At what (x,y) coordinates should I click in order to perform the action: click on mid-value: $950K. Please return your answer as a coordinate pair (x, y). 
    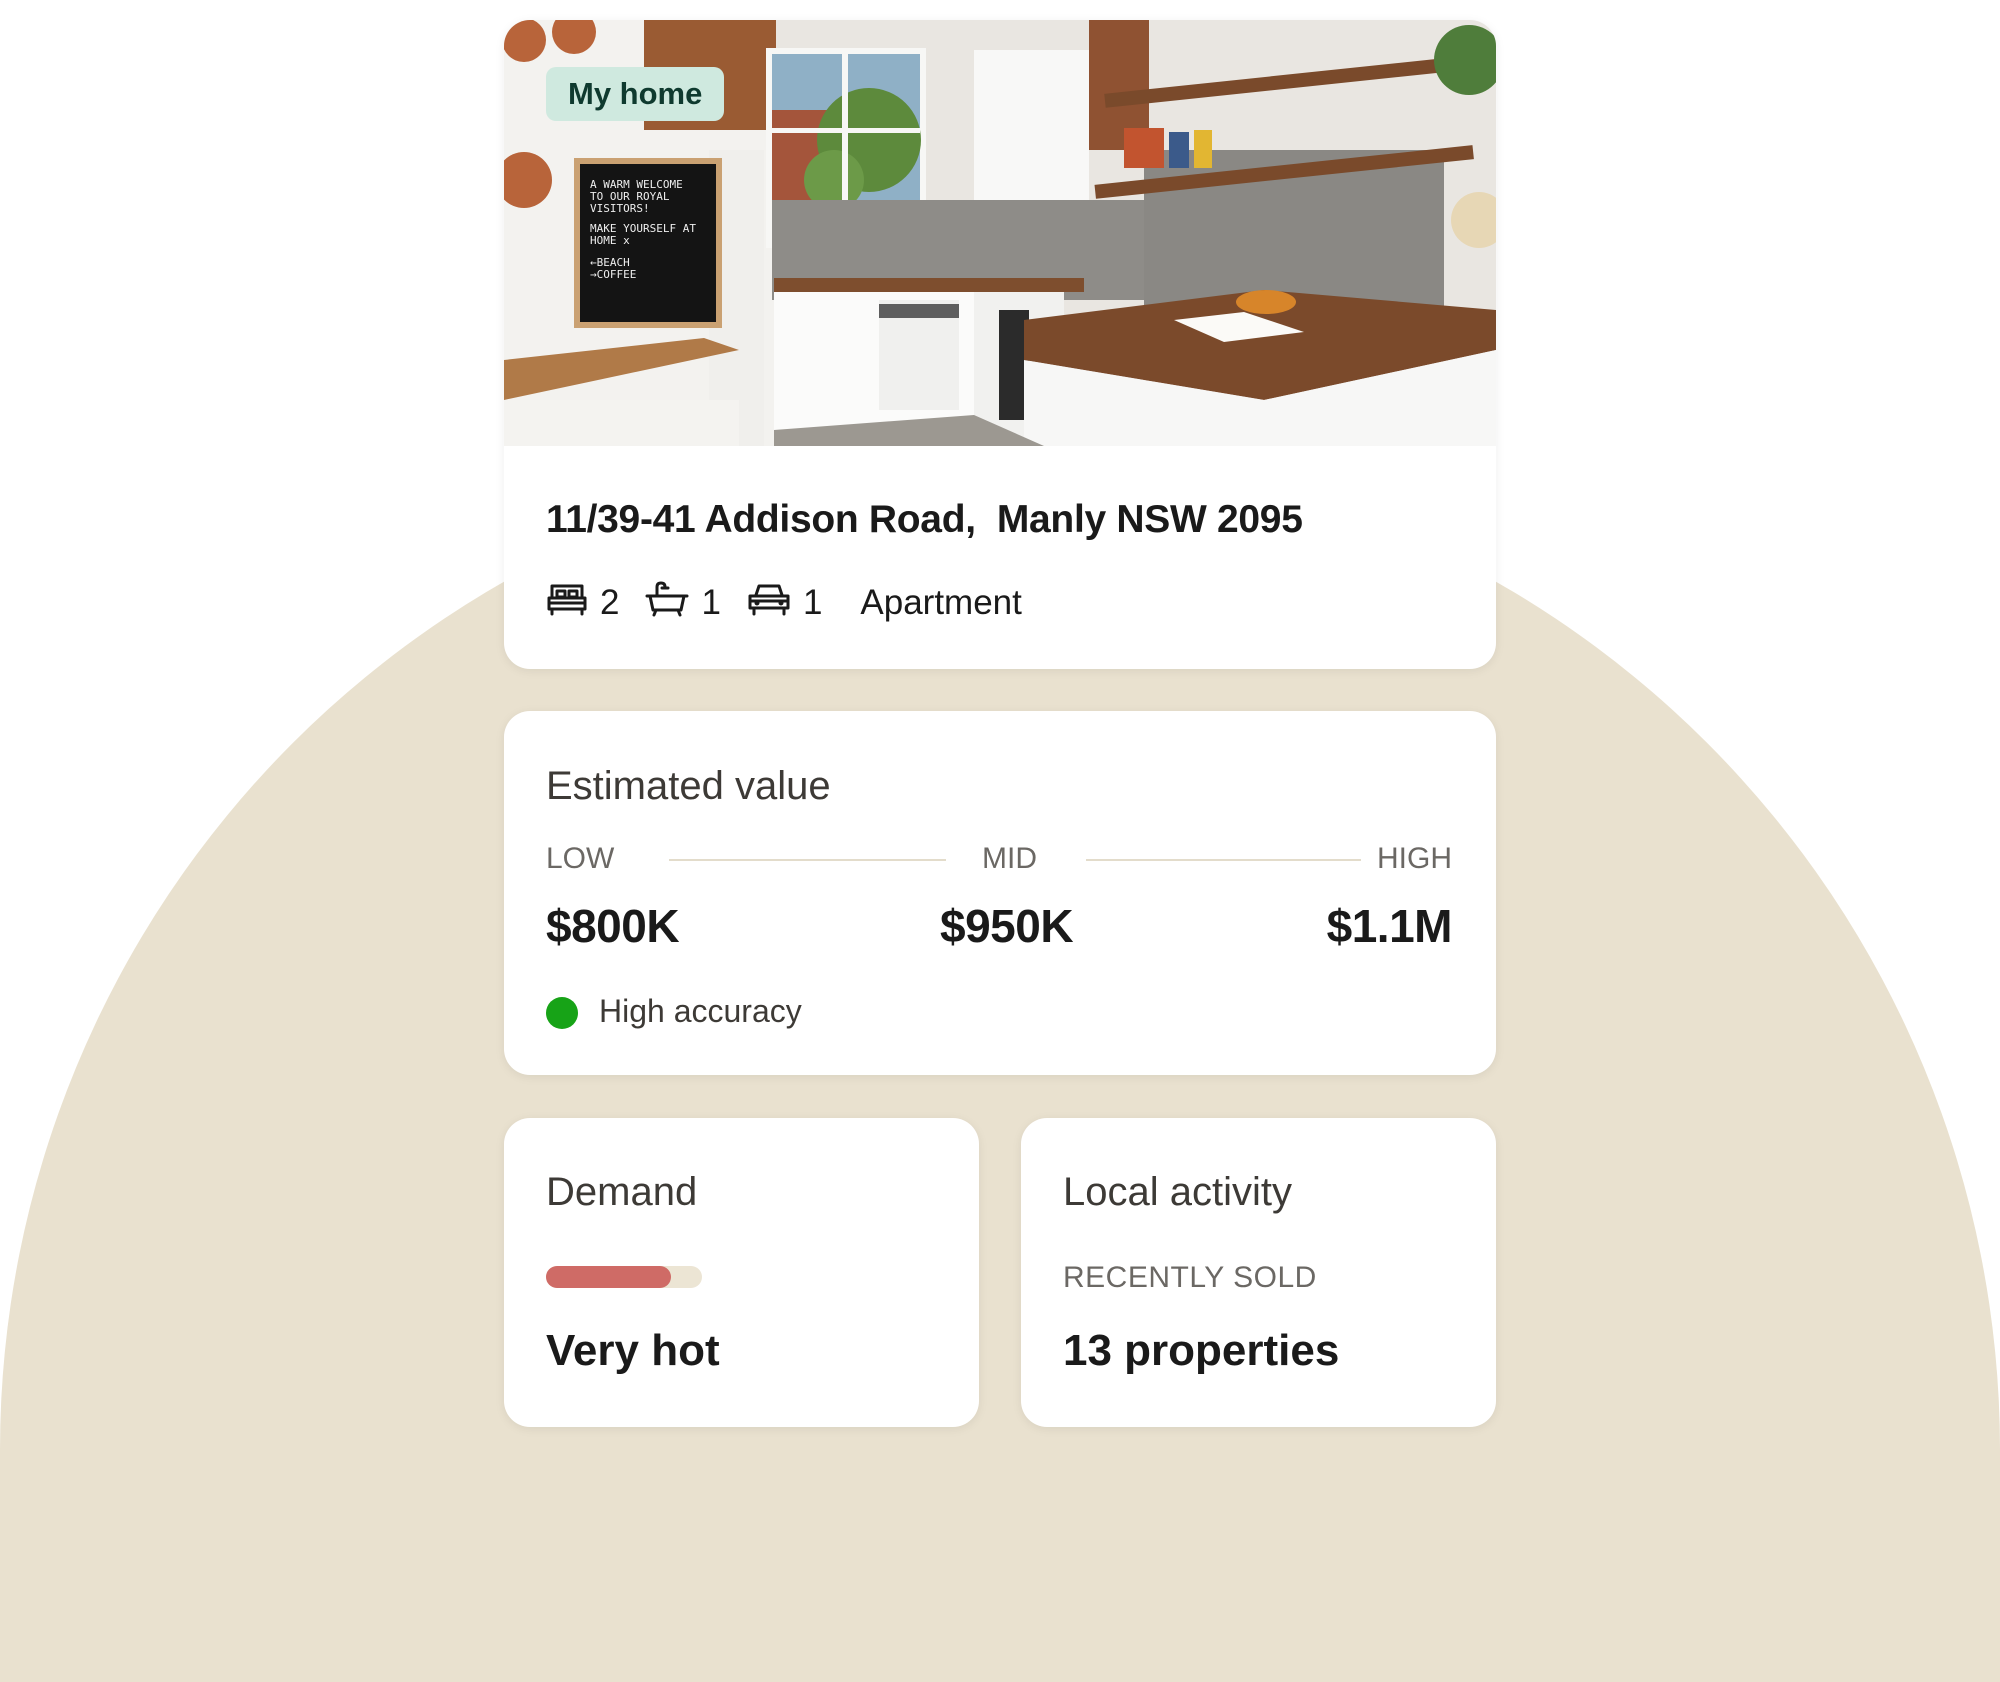
    Looking at the image, I should click on (1007, 926).